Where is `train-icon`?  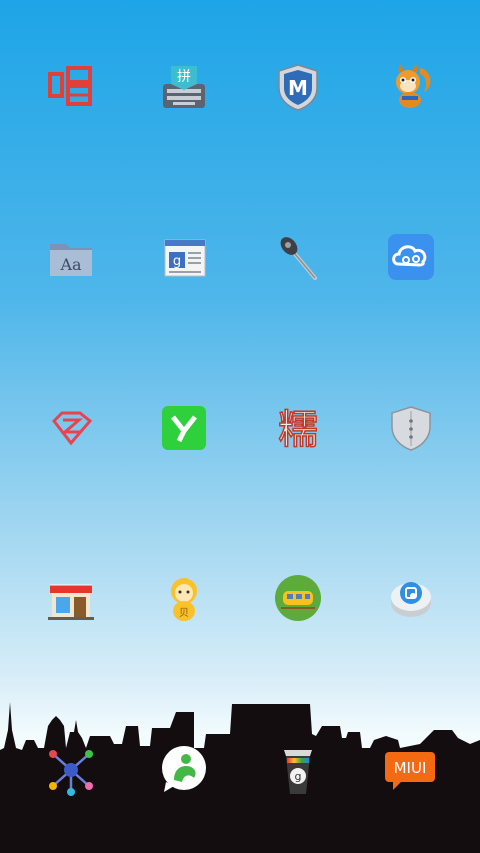 train-icon is located at coordinates (298, 598).